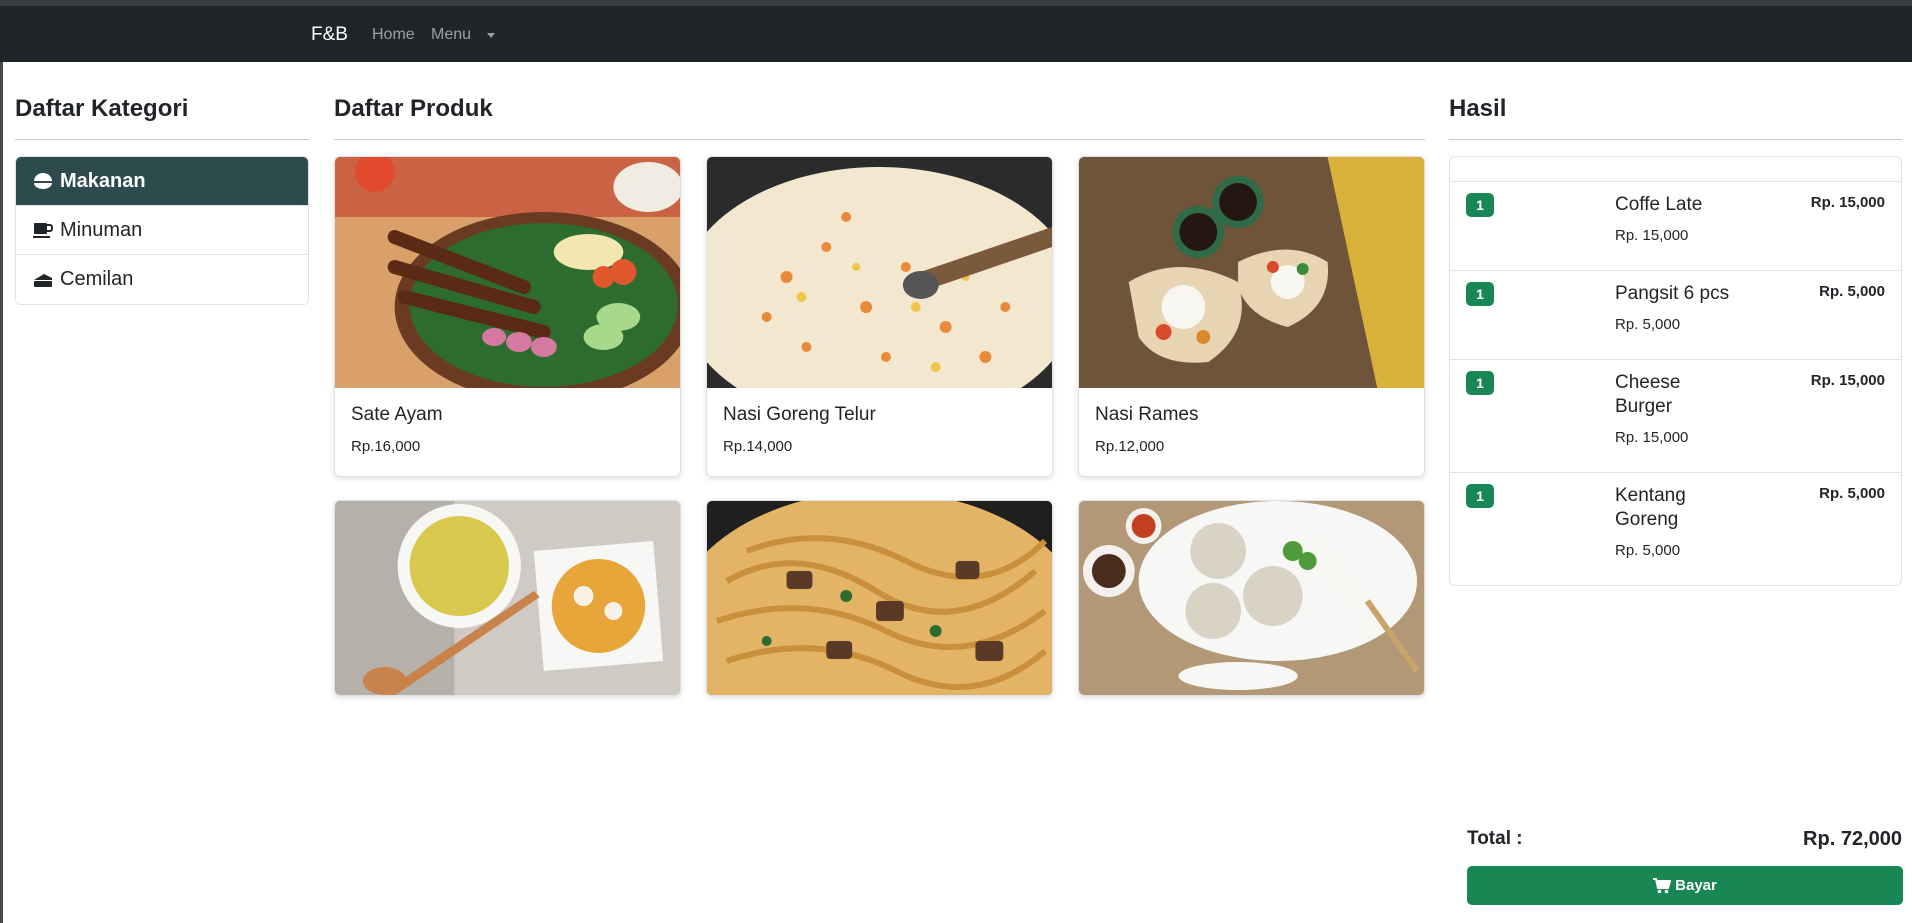 This screenshot has height=923, width=1912. I want to click on brand-link: F&B, so click(329, 35).